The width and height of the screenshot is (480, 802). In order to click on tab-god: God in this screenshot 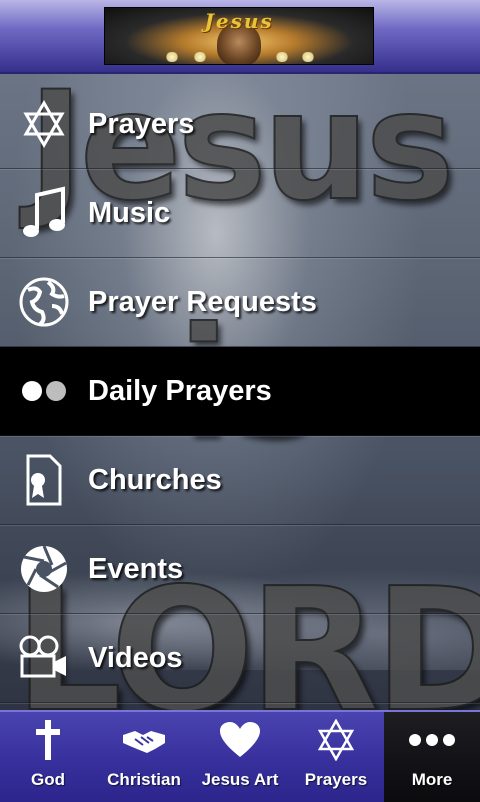, I will do `click(48, 757)`.